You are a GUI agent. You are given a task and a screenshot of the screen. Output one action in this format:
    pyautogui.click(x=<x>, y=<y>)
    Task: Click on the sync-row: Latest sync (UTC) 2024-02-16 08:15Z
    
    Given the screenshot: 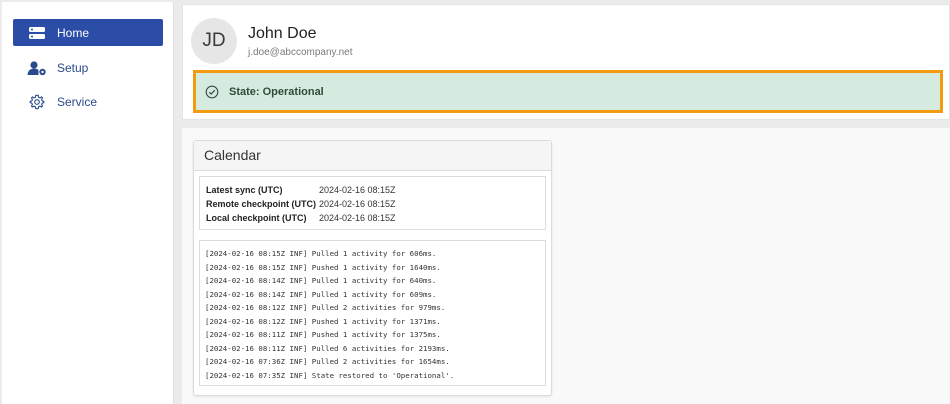 What is the action you would take?
    pyautogui.click(x=375, y=190)
    